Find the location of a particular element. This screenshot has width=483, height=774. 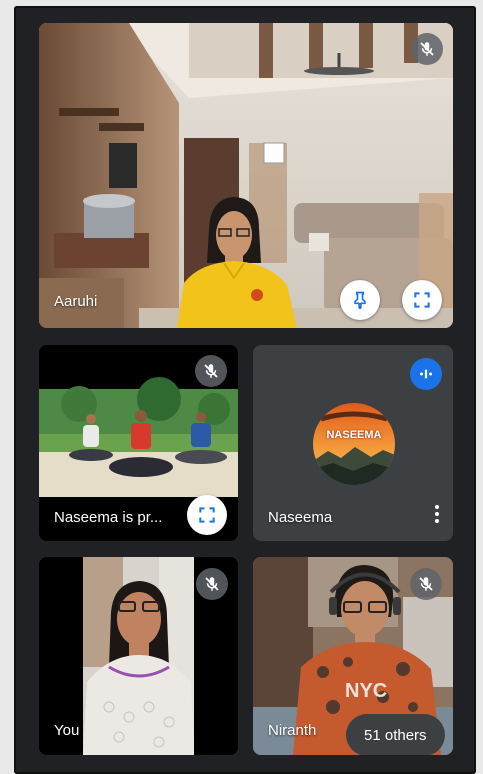

participant-tile-niranth: NYC Niranth 51 others is located at coordinates (353, 656).